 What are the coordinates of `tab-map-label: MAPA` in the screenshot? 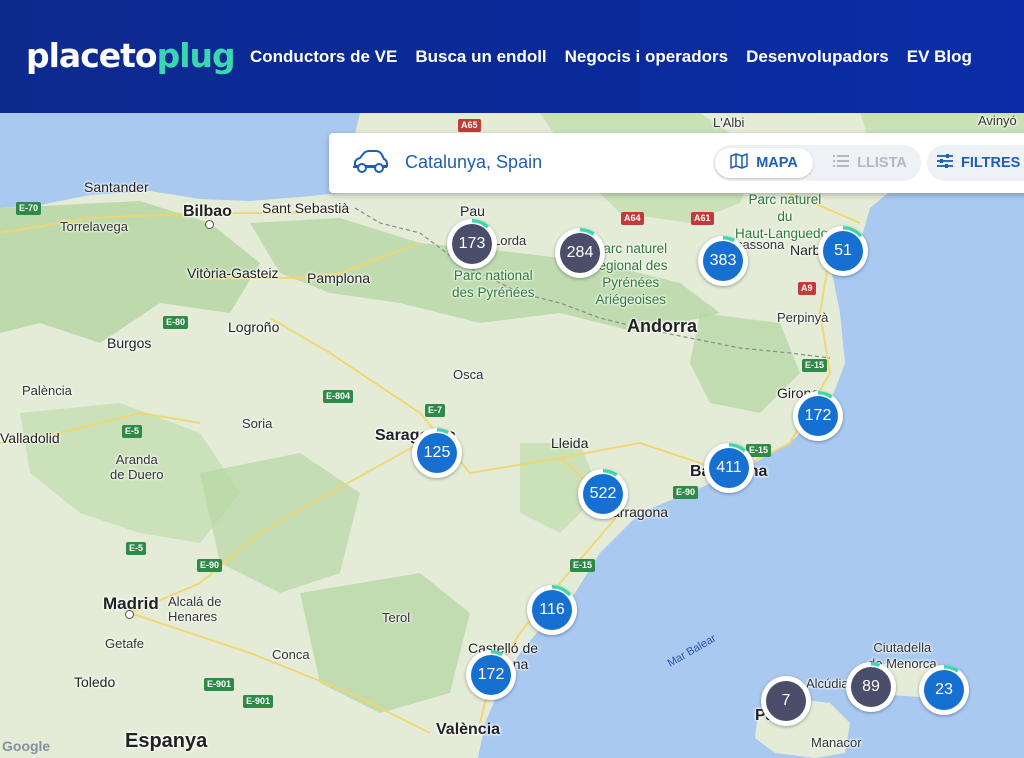 It's located at (777, 163).